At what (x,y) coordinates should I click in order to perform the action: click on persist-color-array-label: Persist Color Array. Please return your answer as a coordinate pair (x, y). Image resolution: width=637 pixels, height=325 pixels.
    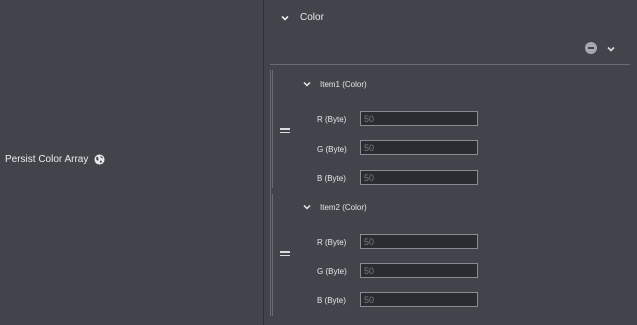
    Looking at the image, I should click on (47, 159).